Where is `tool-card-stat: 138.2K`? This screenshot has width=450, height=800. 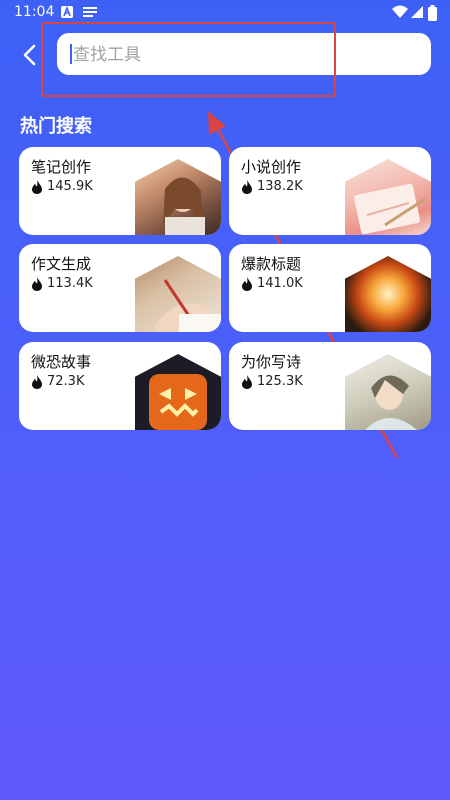 tool-card-stat: 138.2K is located at coordinates (272, 186).